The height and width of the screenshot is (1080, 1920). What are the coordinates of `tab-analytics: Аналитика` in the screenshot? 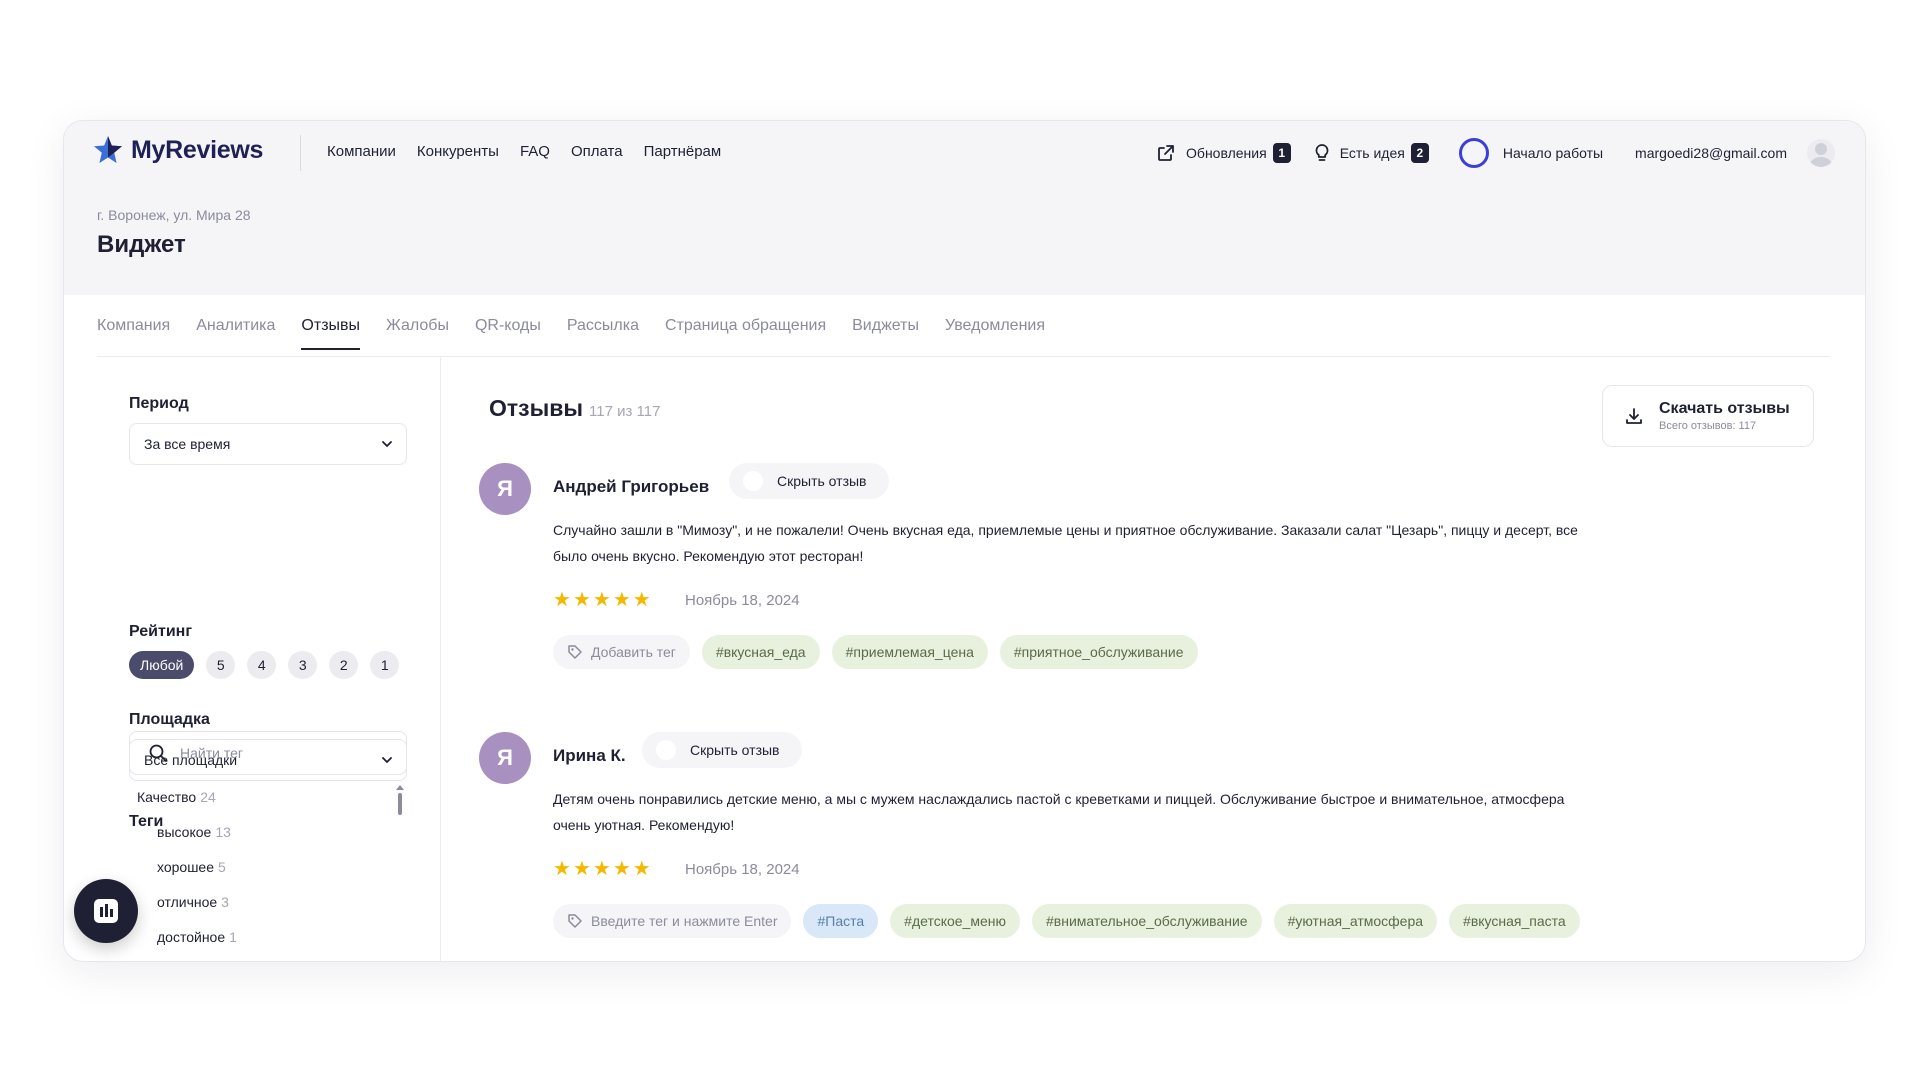 It's located at (235, 333).